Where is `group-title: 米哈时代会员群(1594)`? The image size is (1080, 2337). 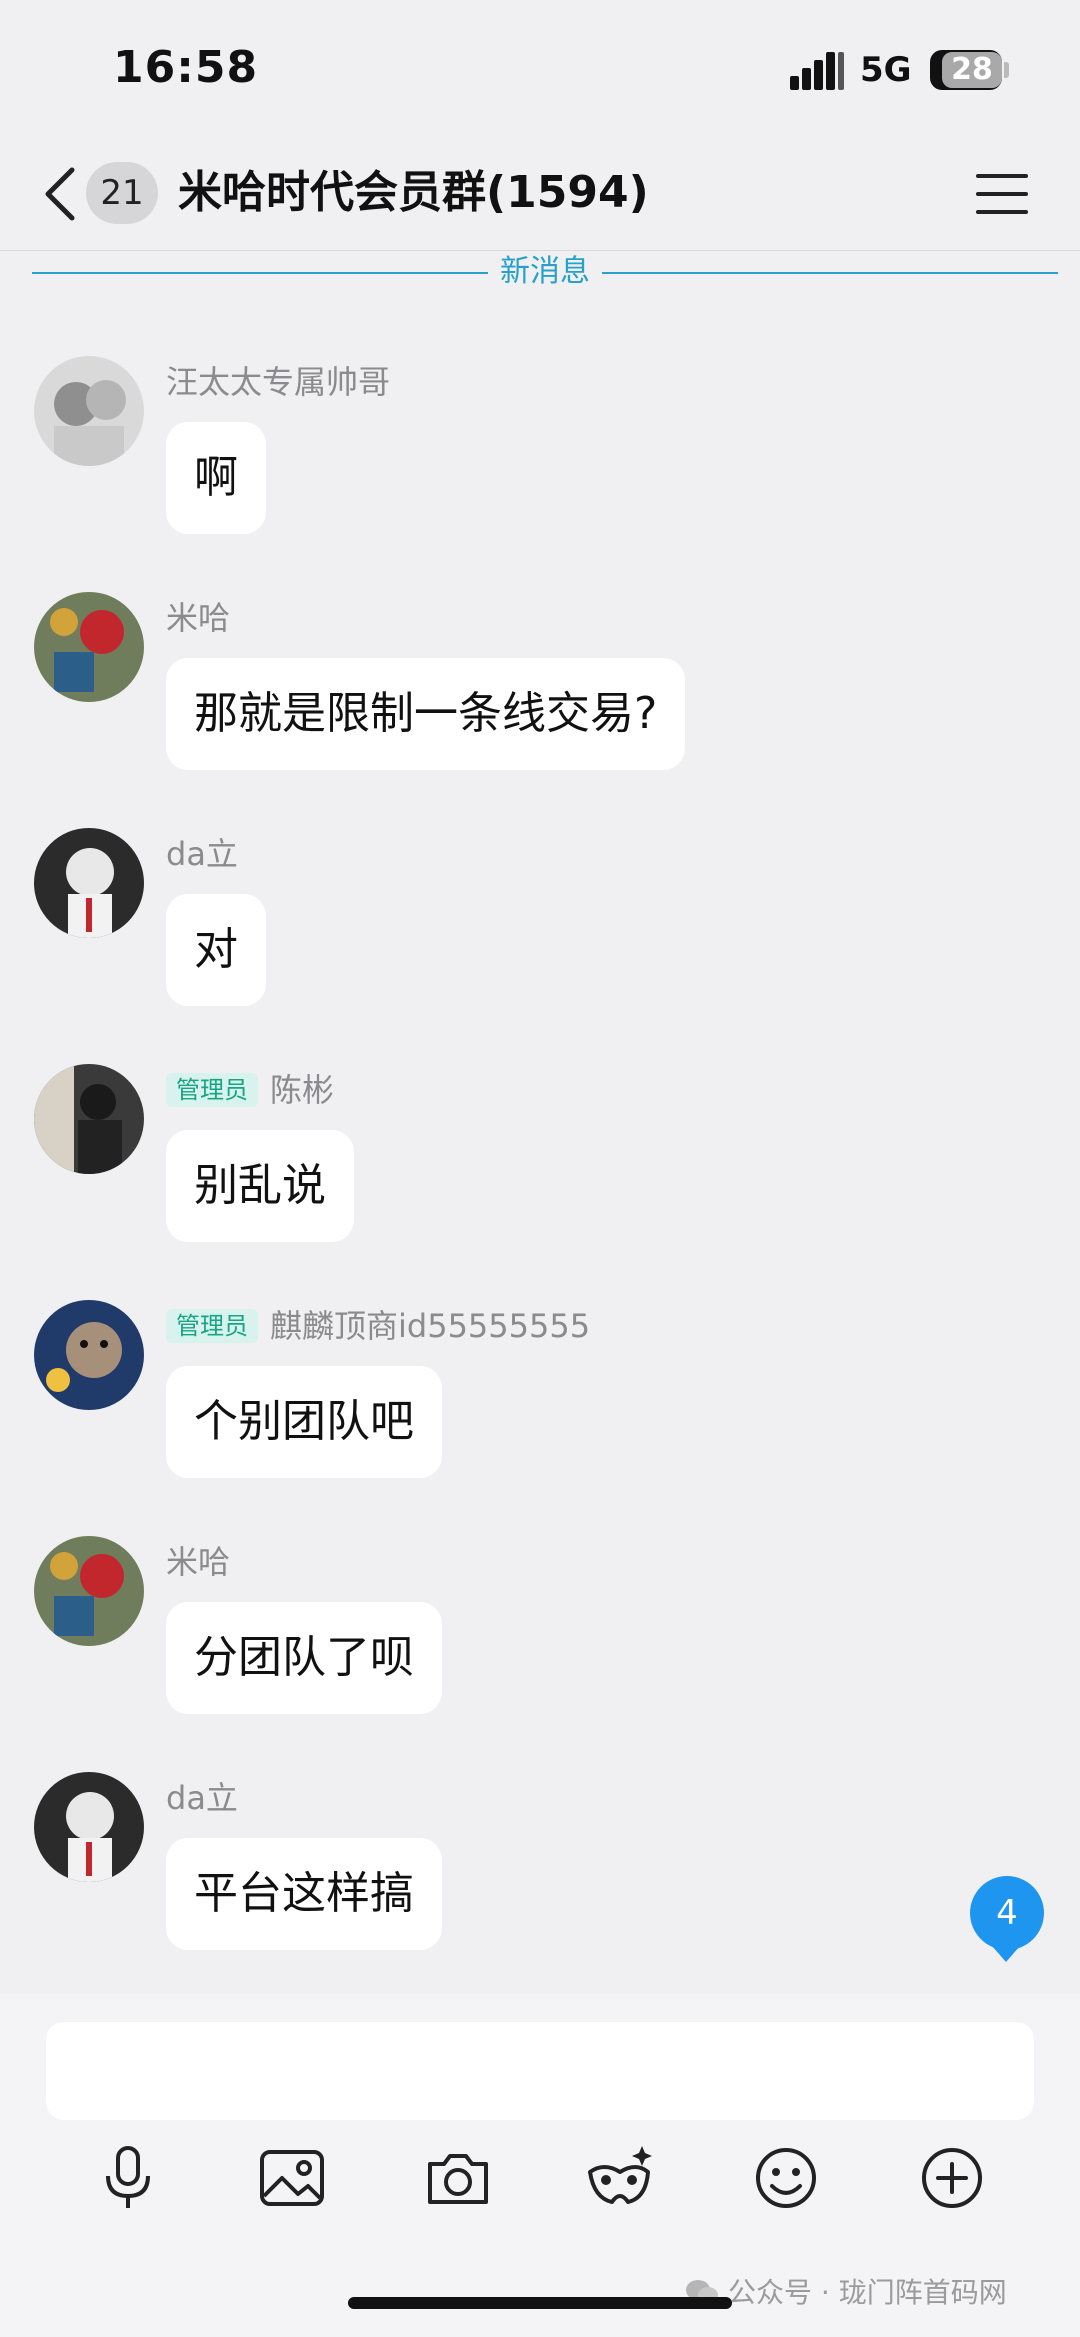
group-title: 米哈时代会员群(1594) is located at coordinates (413, 193).